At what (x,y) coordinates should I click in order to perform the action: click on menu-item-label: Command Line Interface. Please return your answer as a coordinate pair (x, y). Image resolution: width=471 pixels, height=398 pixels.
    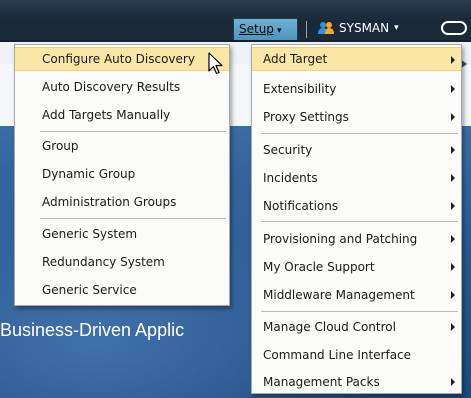
    Looking at the image, I should click on (337, 355).